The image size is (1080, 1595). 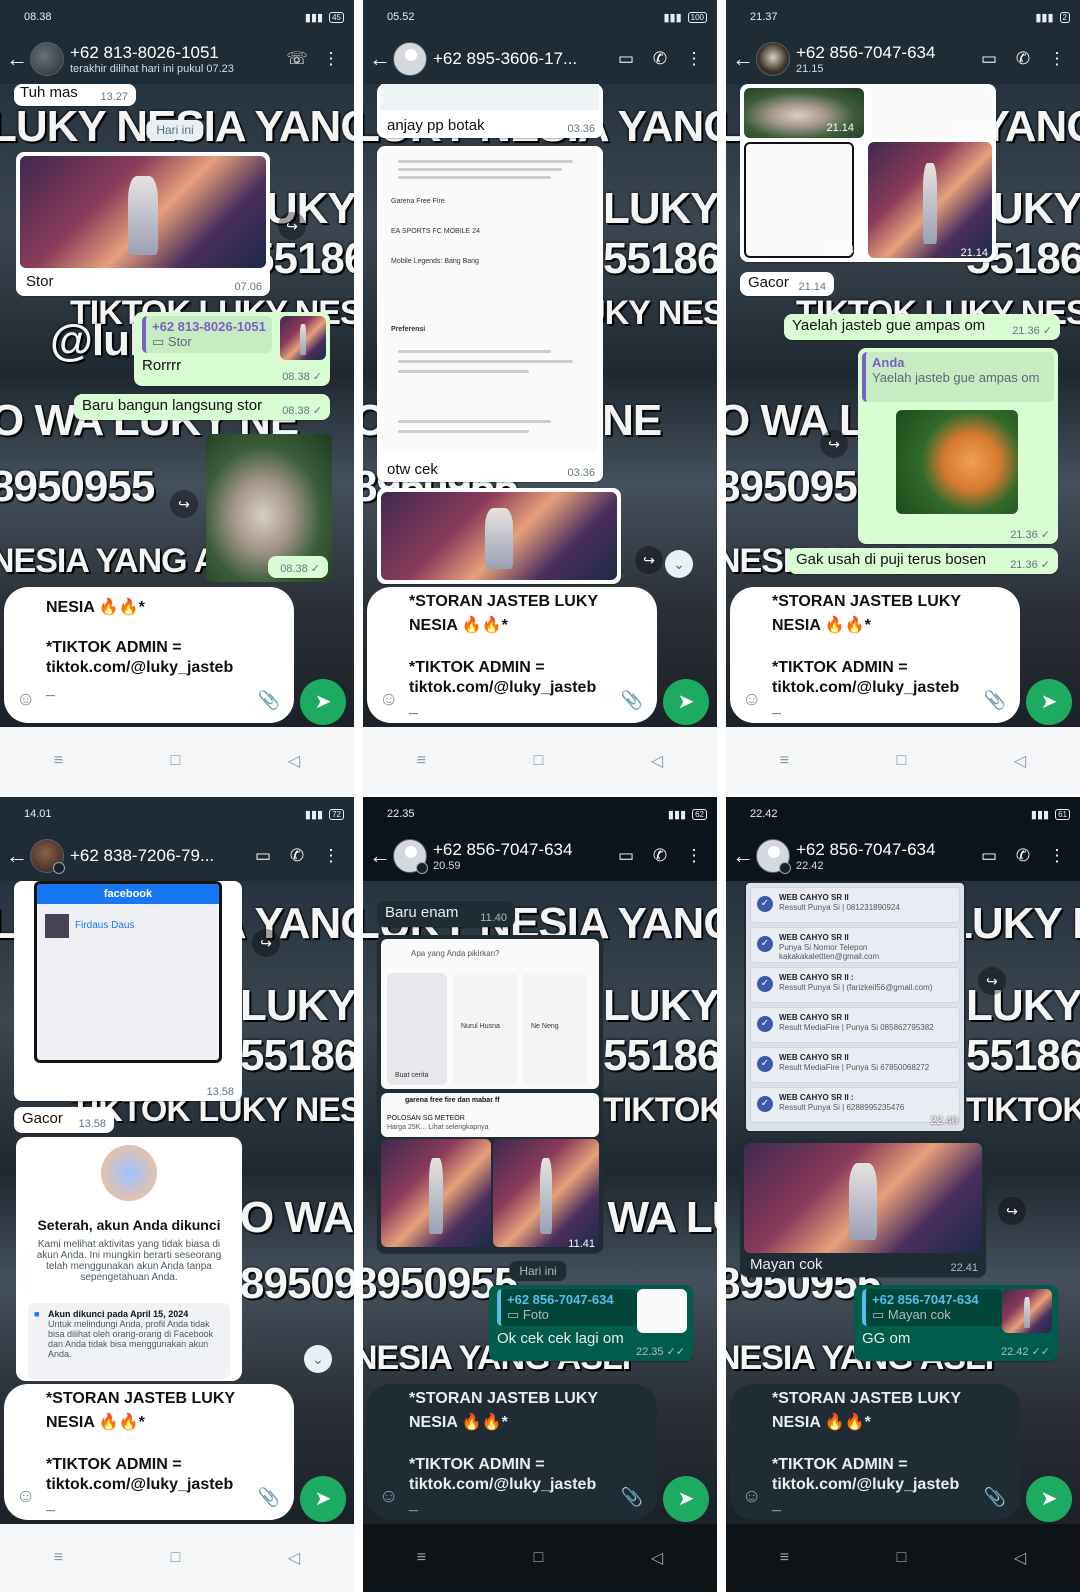 What do you see at coordinates (64, 1120) in the screenshot?
I see `message-bubble: Gacor 13.58` at bounding box center [64, 1120].